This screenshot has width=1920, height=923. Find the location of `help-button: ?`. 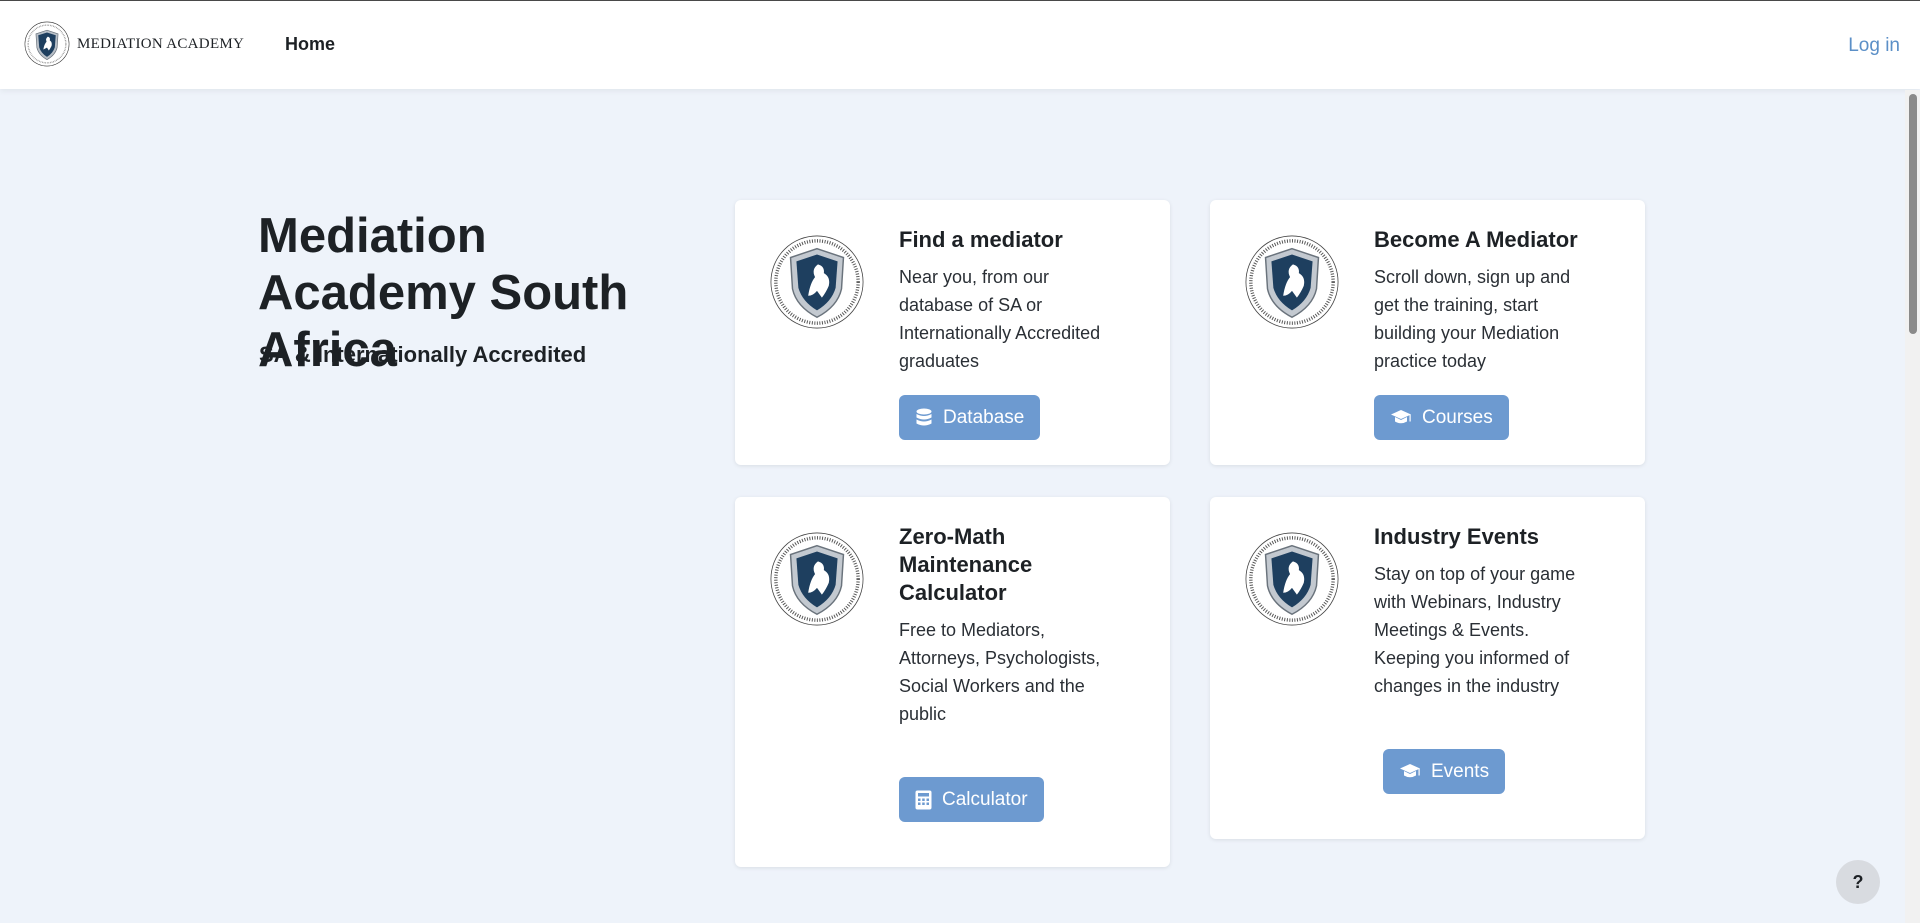

help-button: ? is located at coordinates (1858, 882).